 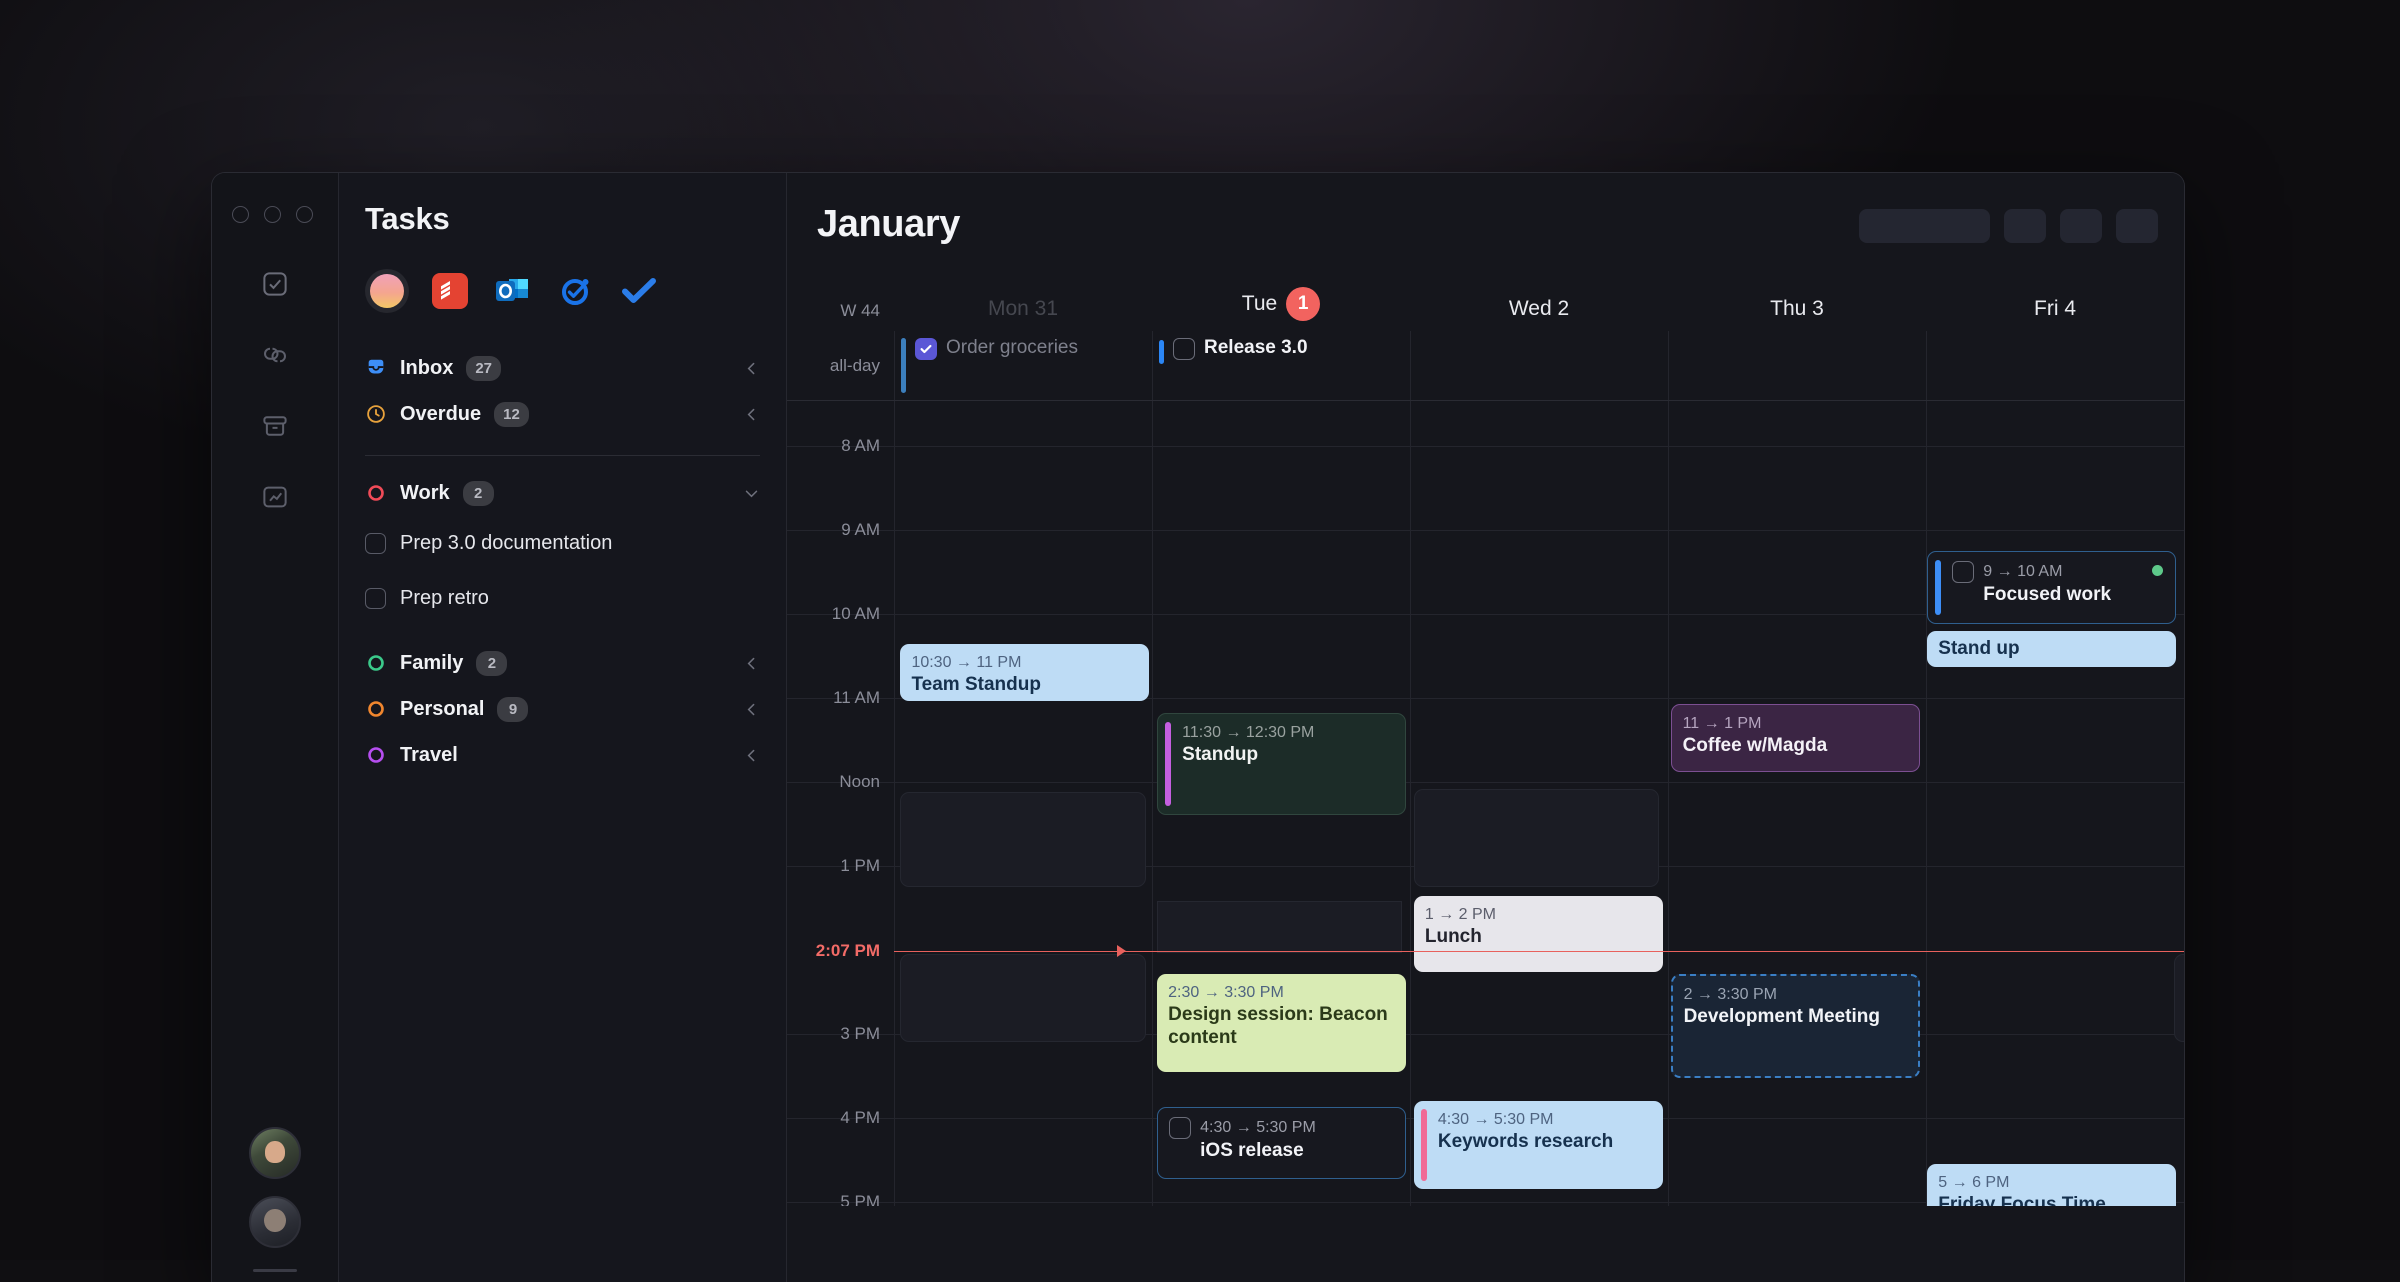 I want to click on minimize-button, so click(x=272, y=214).